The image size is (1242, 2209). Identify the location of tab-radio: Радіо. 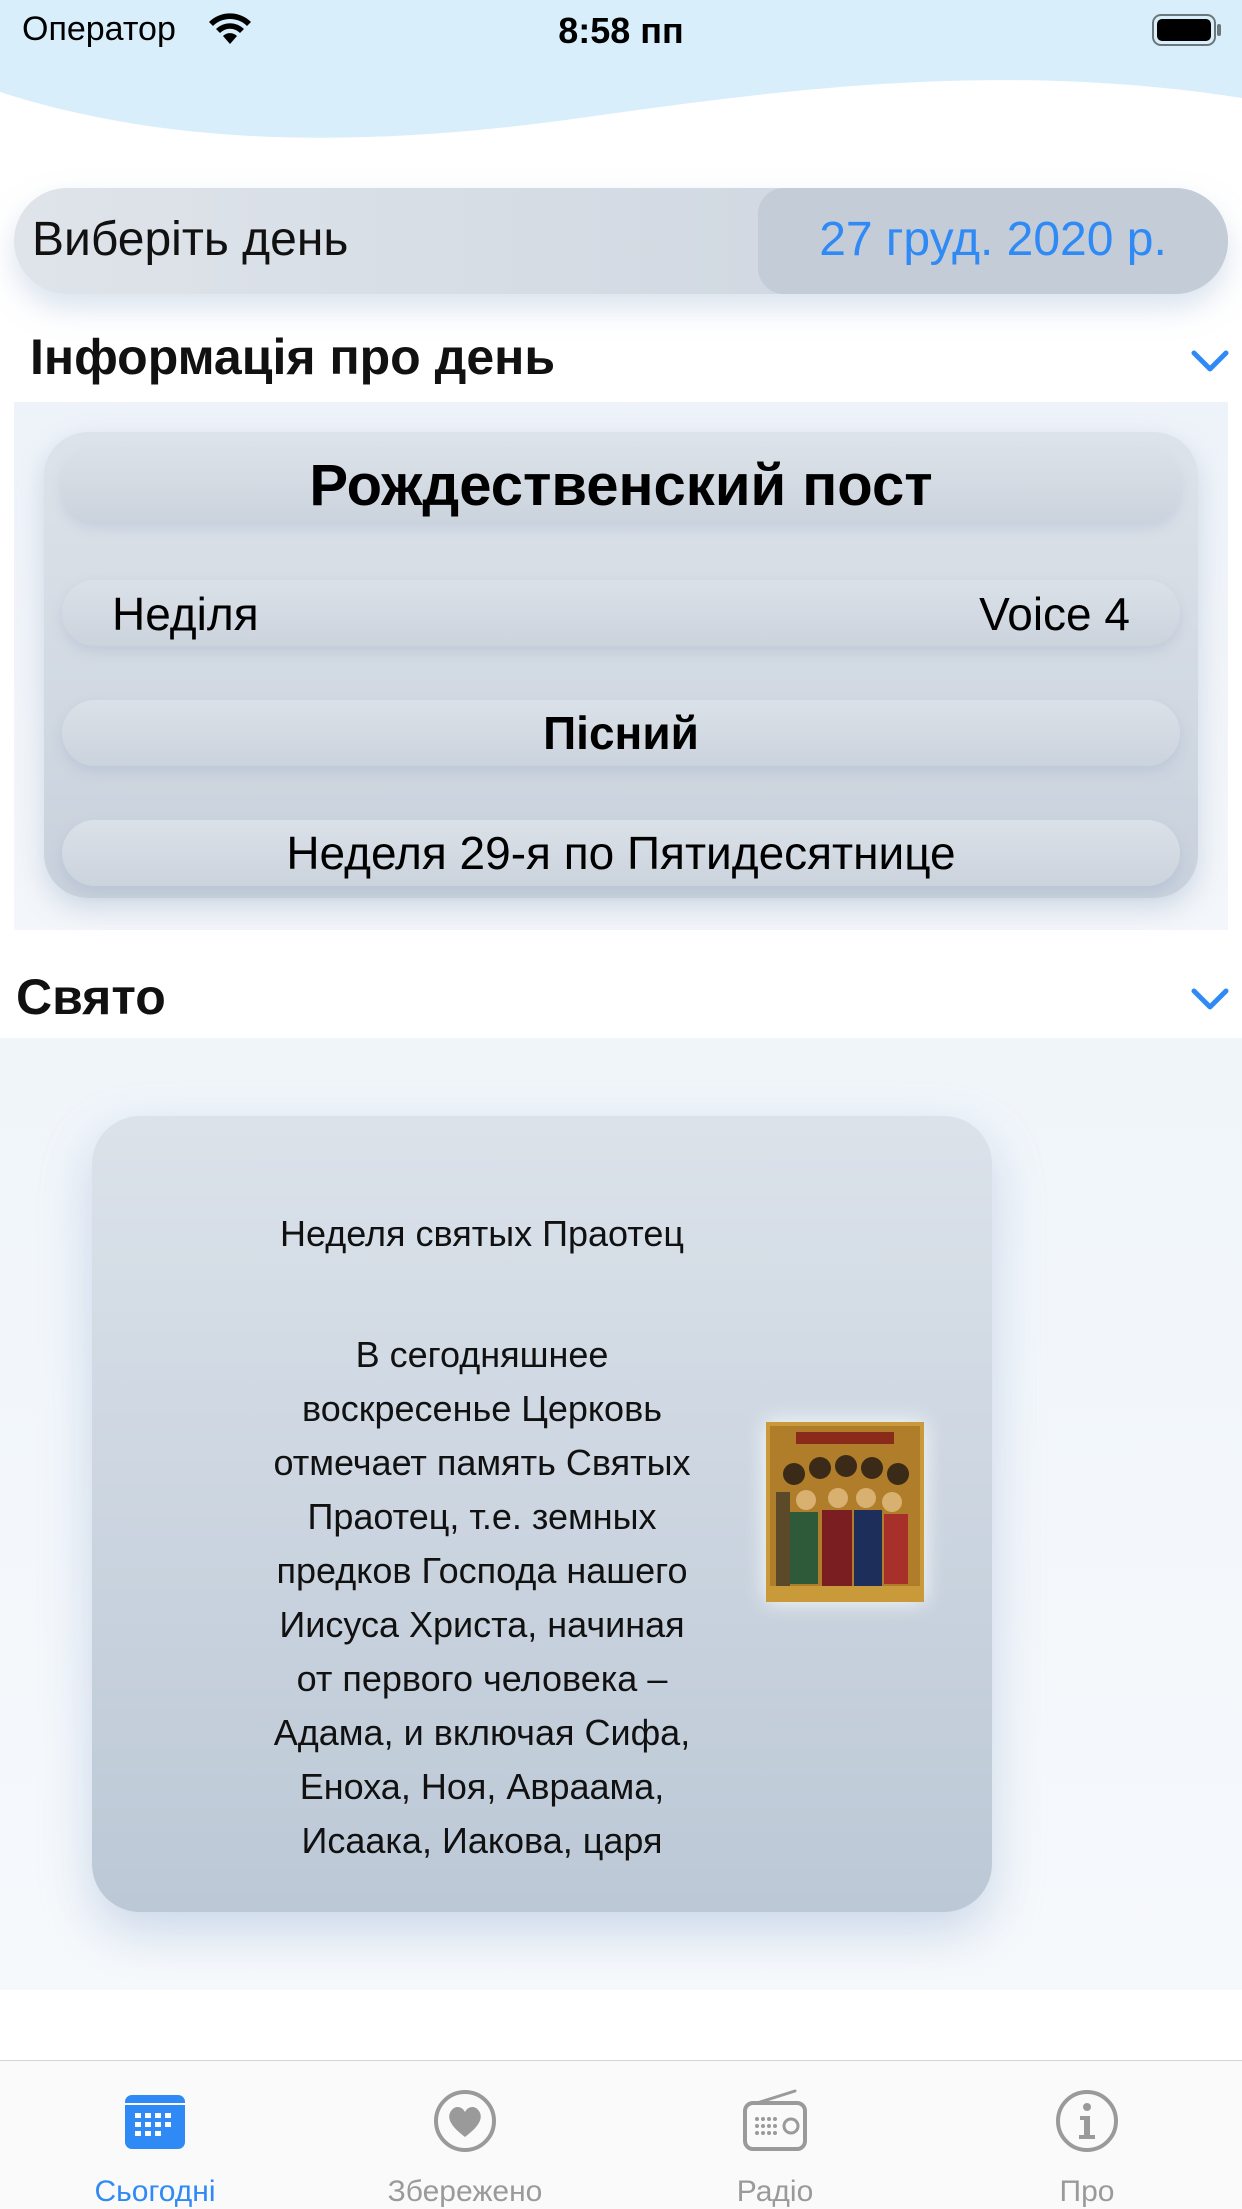
(775, 2135).